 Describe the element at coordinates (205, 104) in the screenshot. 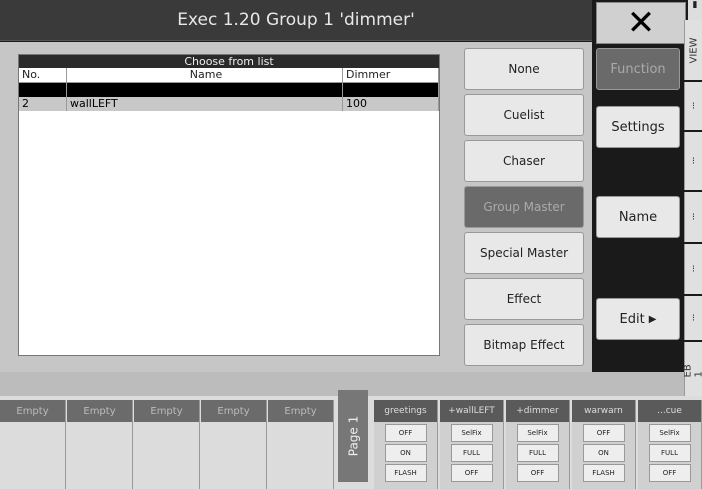

I see `row-name: wallLEFT` at that location.